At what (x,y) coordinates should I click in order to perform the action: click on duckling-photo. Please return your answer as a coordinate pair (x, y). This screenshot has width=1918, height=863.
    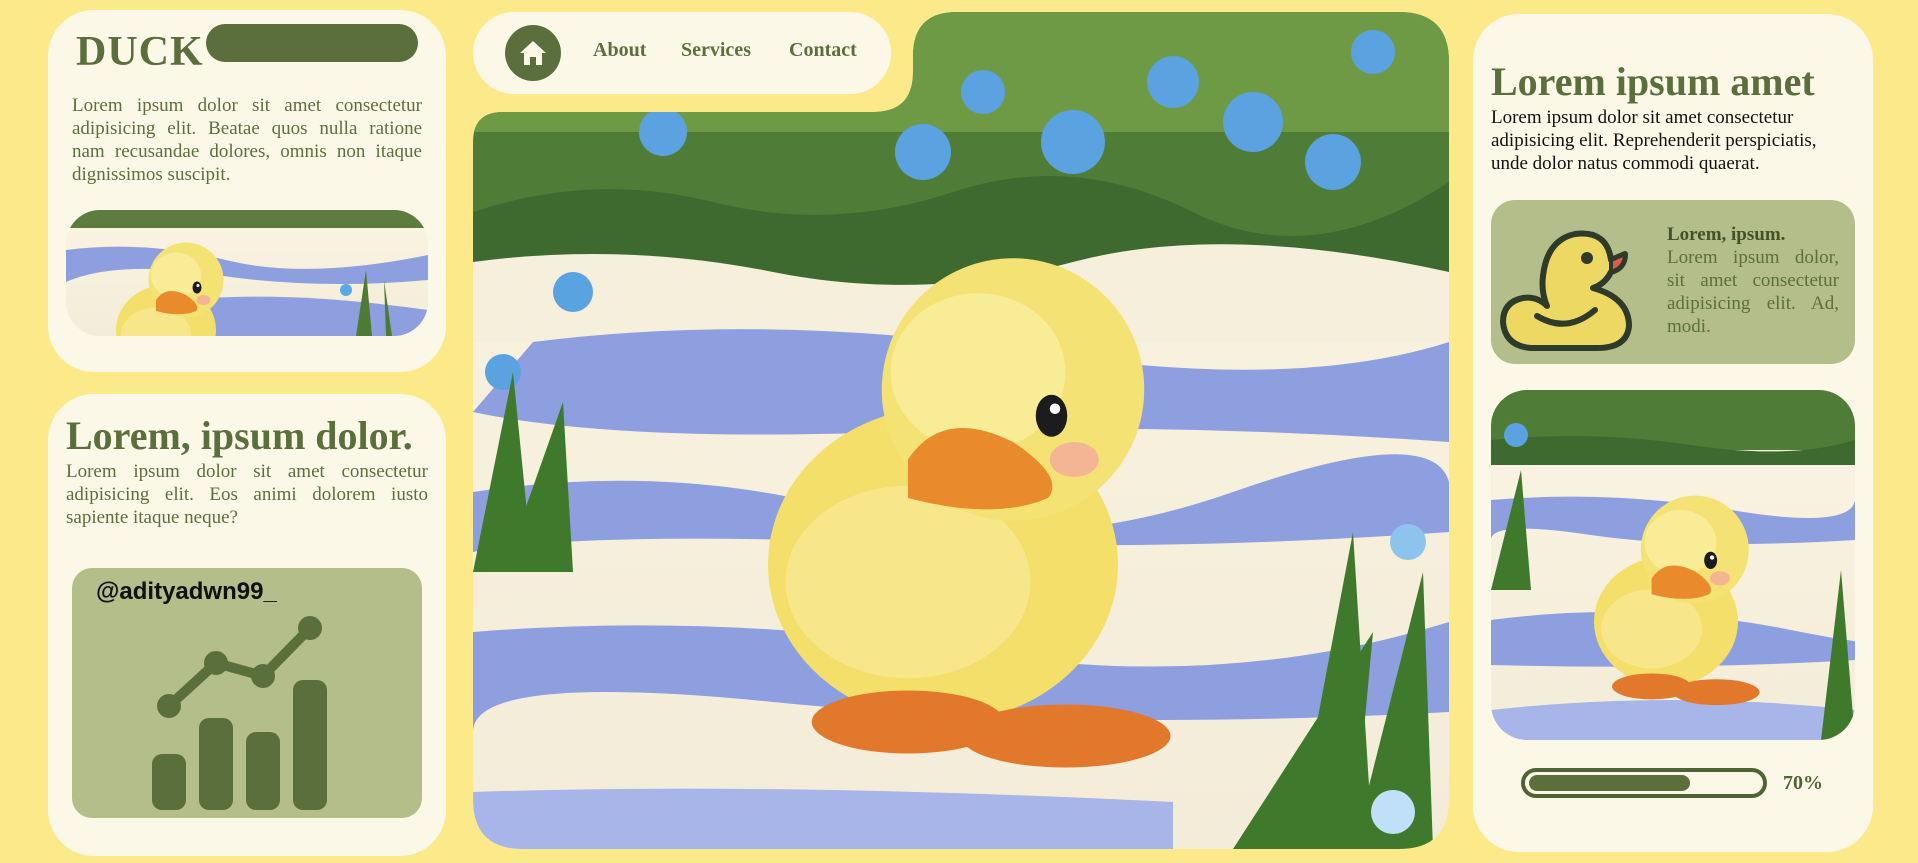
    Looking at the image, I should click on (1673, 565).